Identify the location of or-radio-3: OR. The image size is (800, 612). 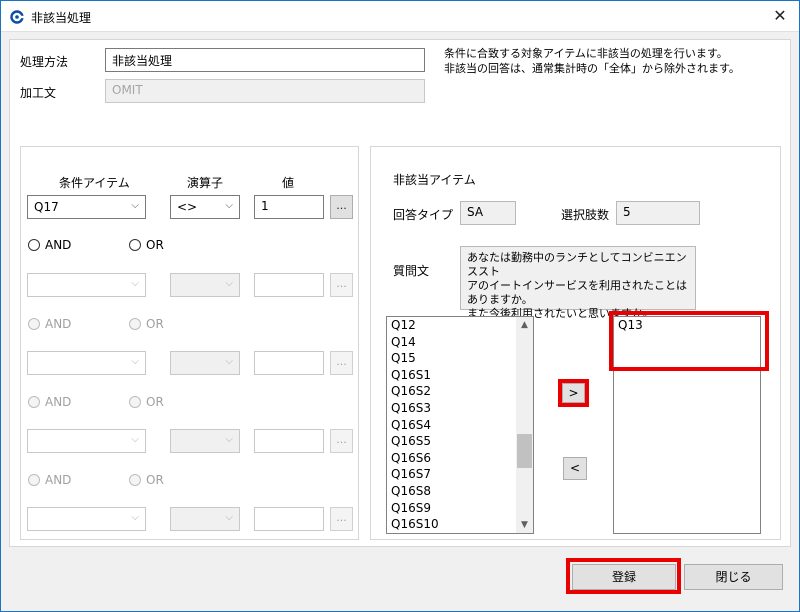
(146, 402).